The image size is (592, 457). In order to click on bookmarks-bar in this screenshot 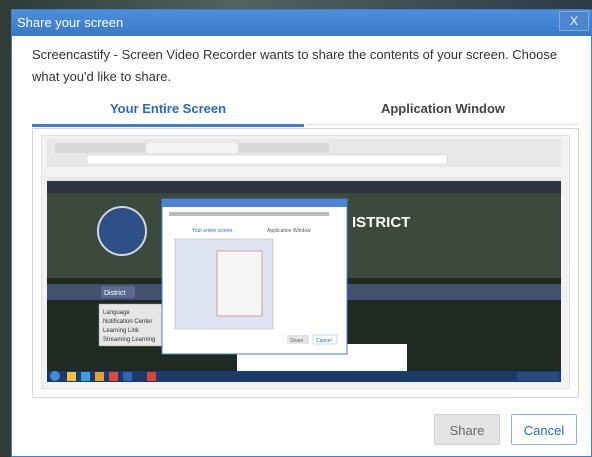, I will do `click(304, 172)`.